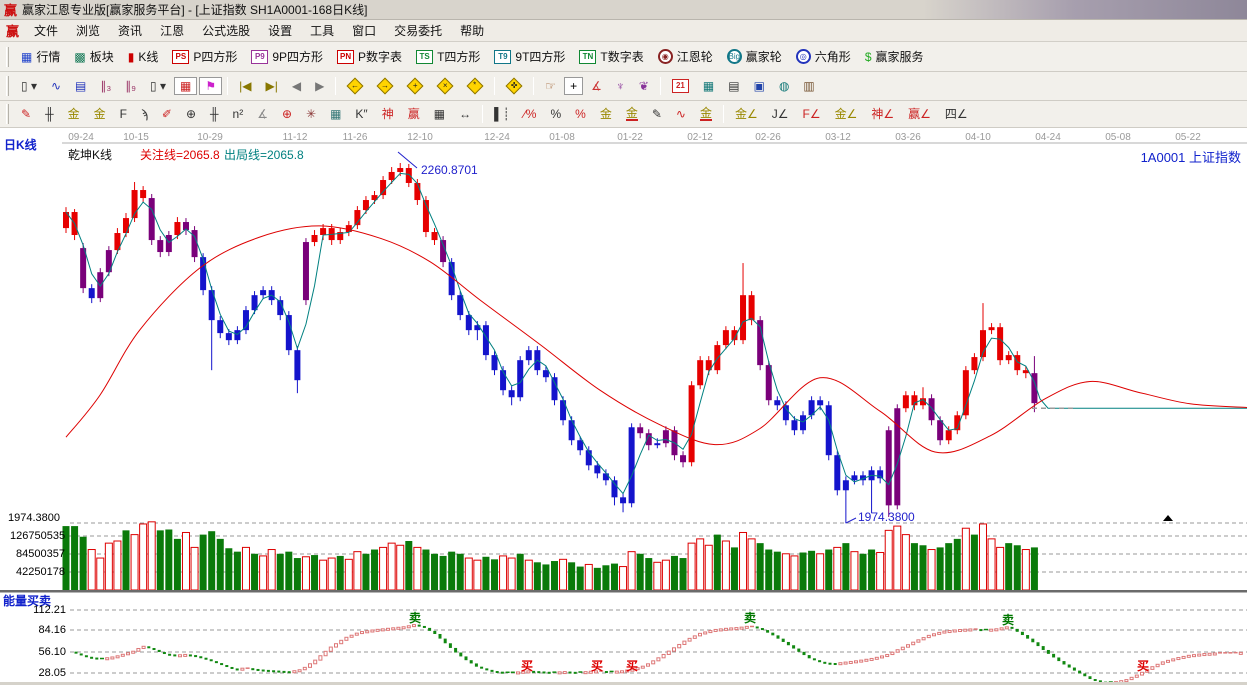  Describe the element at coordinates (186, 86) in the screenshot. I see `qiankun-pattern-button: ▦` at that location.